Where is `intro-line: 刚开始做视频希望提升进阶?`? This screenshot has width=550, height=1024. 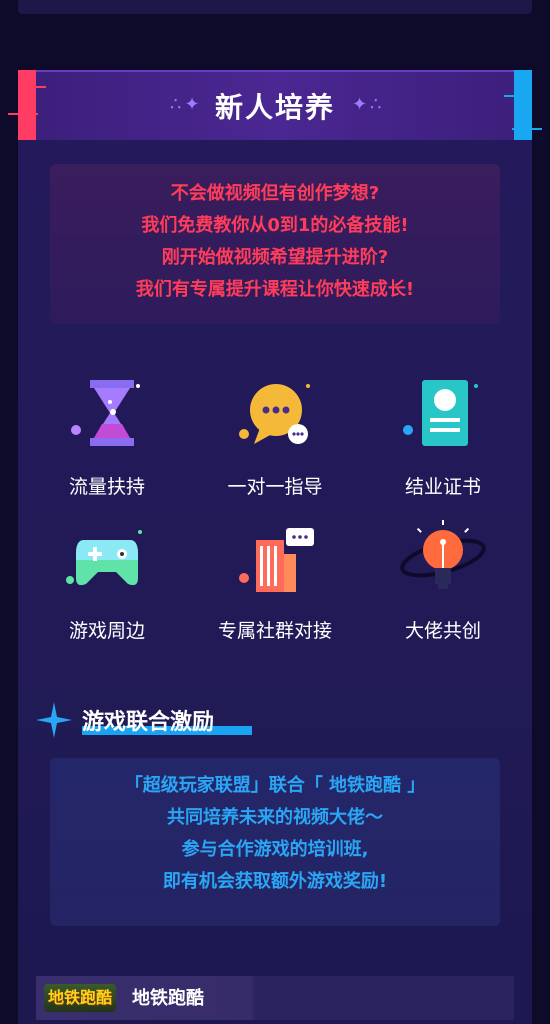
intro-line: 刚开始做视频希望提升进阶? is located at coordinates (275, 257).